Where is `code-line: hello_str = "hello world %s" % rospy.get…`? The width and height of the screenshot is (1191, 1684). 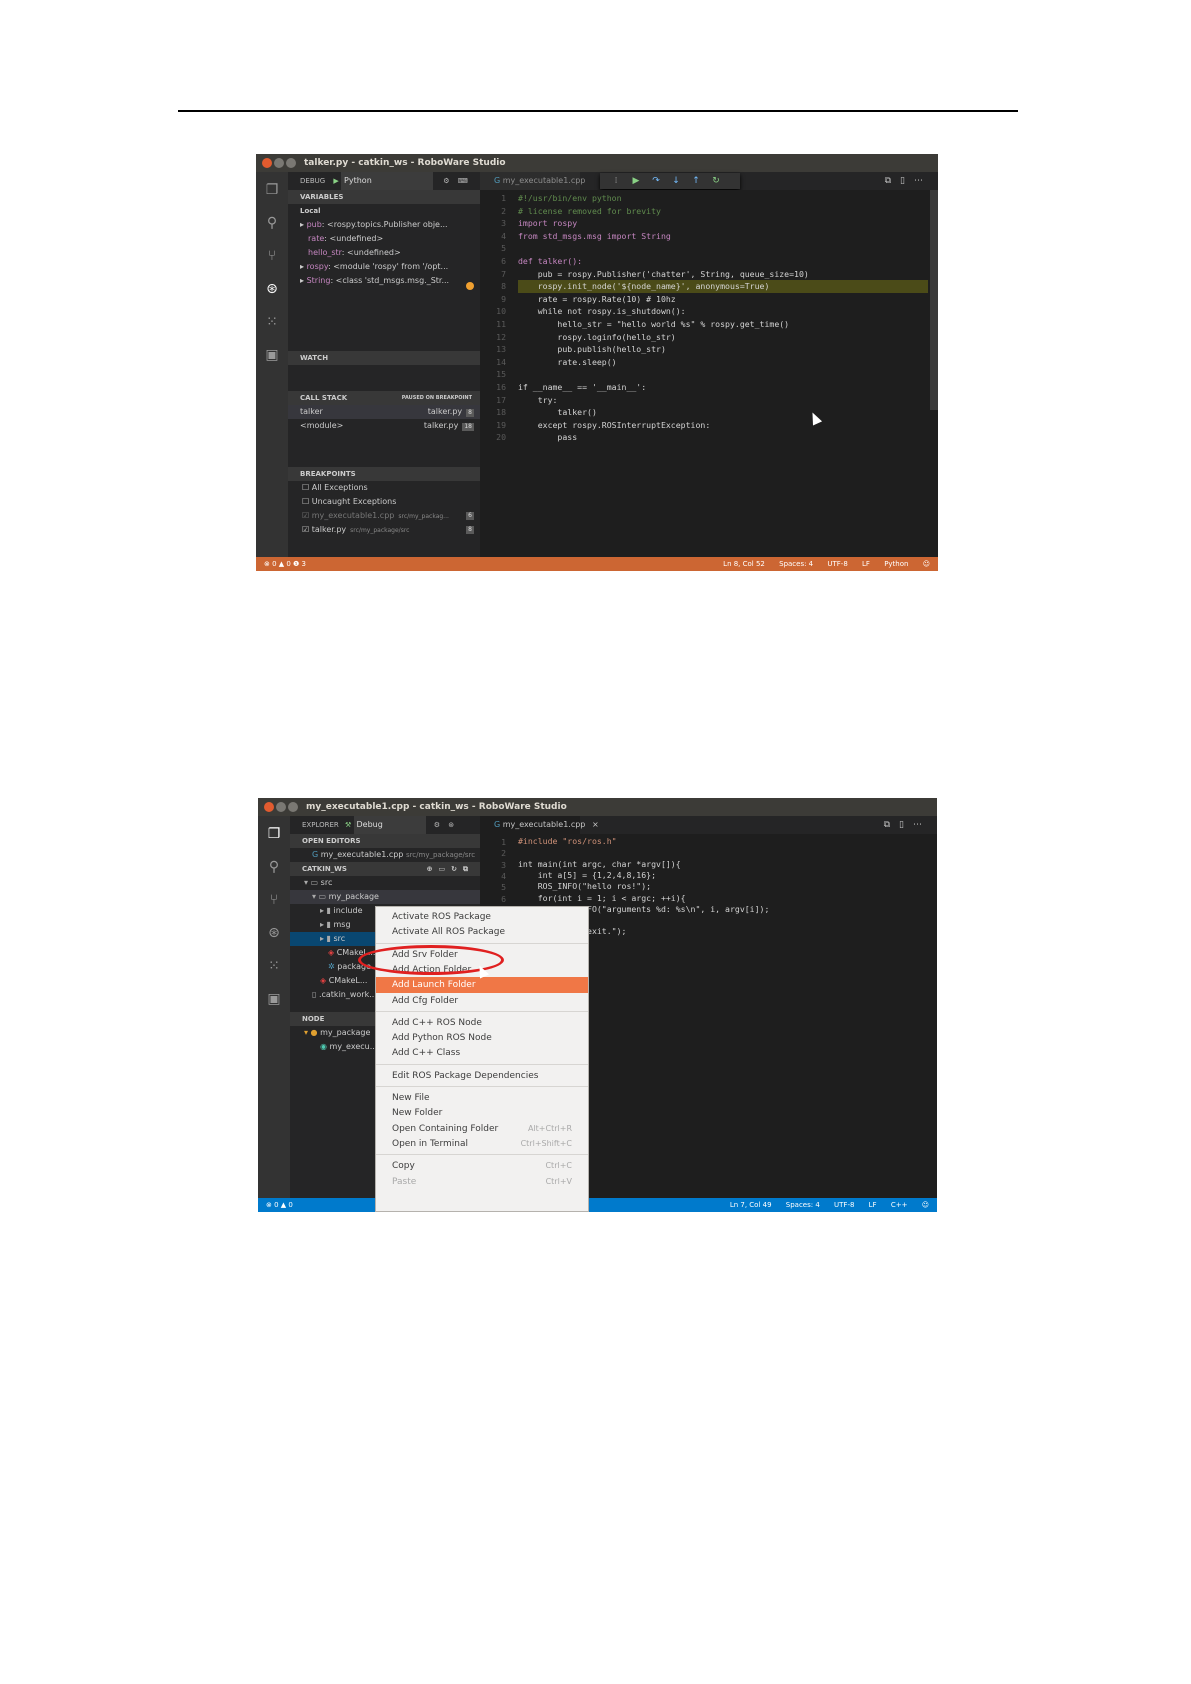 code-line: hello_str = "hello world %s" % rospy.get… is located at coordinates (723, 324).